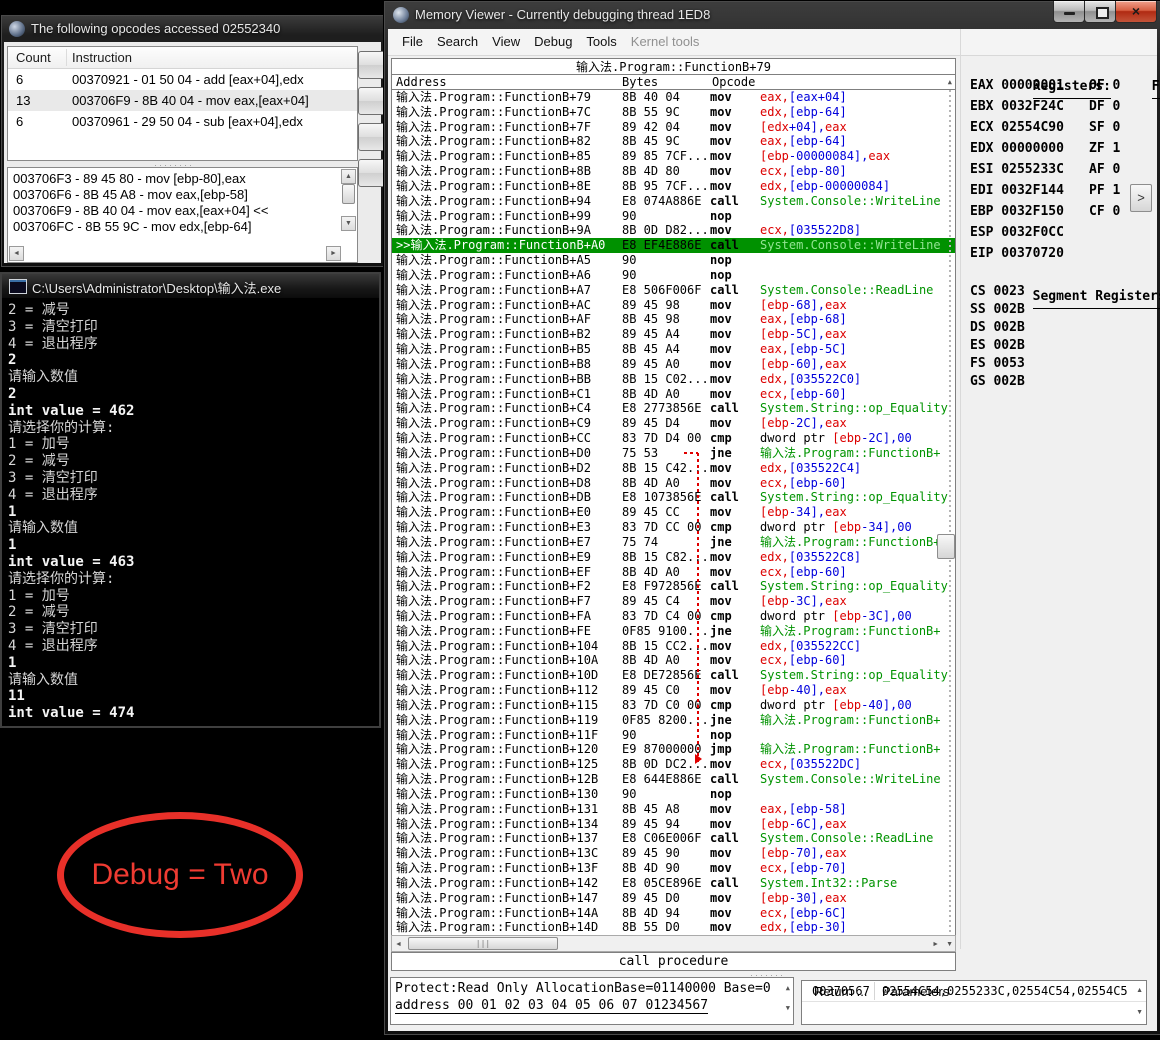 This screenshot has height=1040, width=1160. I want to click on flag-af: AF 0, so click(1104, 169).